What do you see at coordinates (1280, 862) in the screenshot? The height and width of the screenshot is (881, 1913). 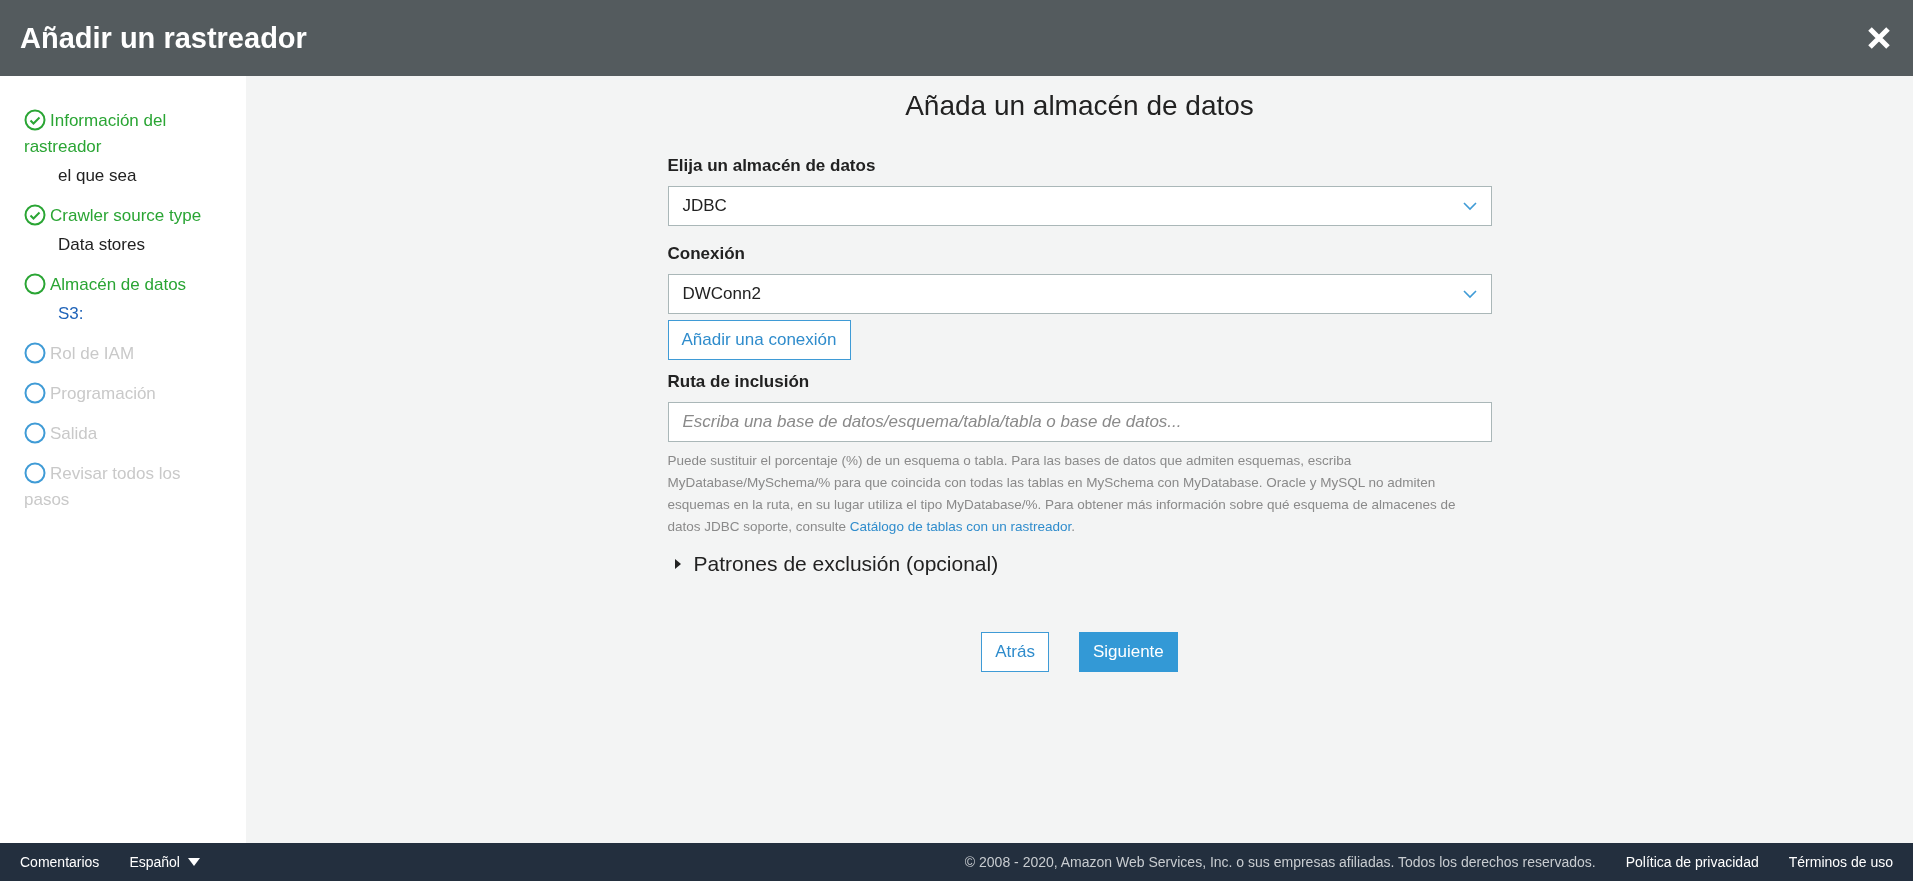 I see `copyright-text: © 2008 - 2020, Amazon Web Services, Inc. o sus empresas afiliadas. Todos los derechos reservados.` at bounding box center [1280, 862].